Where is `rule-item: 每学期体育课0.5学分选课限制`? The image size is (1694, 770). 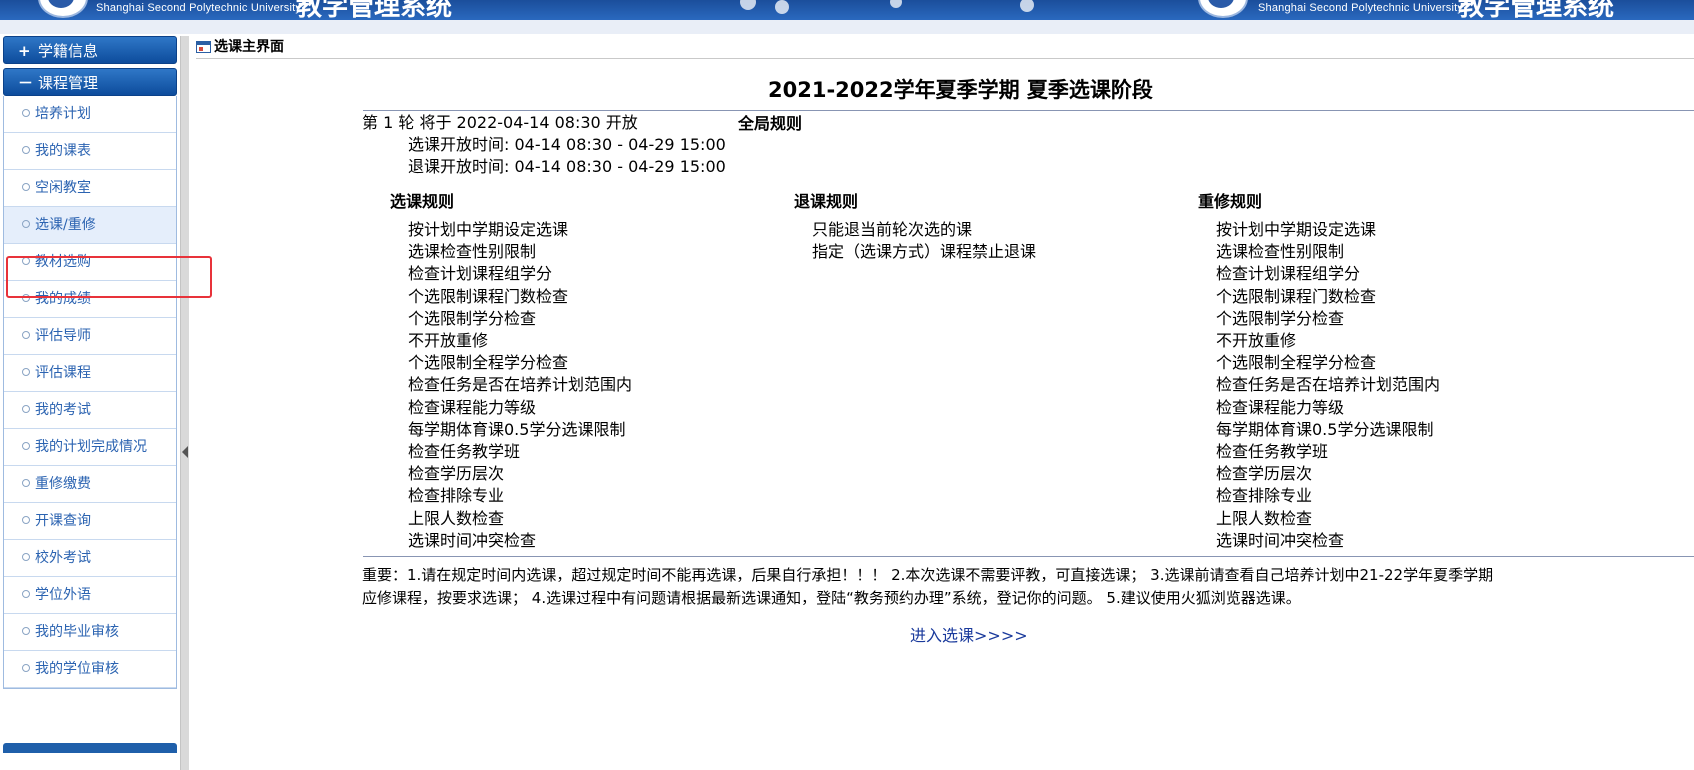
rule-item: 每学期体育课0.5学分选课限制 is located at coordinates (1325, 429).